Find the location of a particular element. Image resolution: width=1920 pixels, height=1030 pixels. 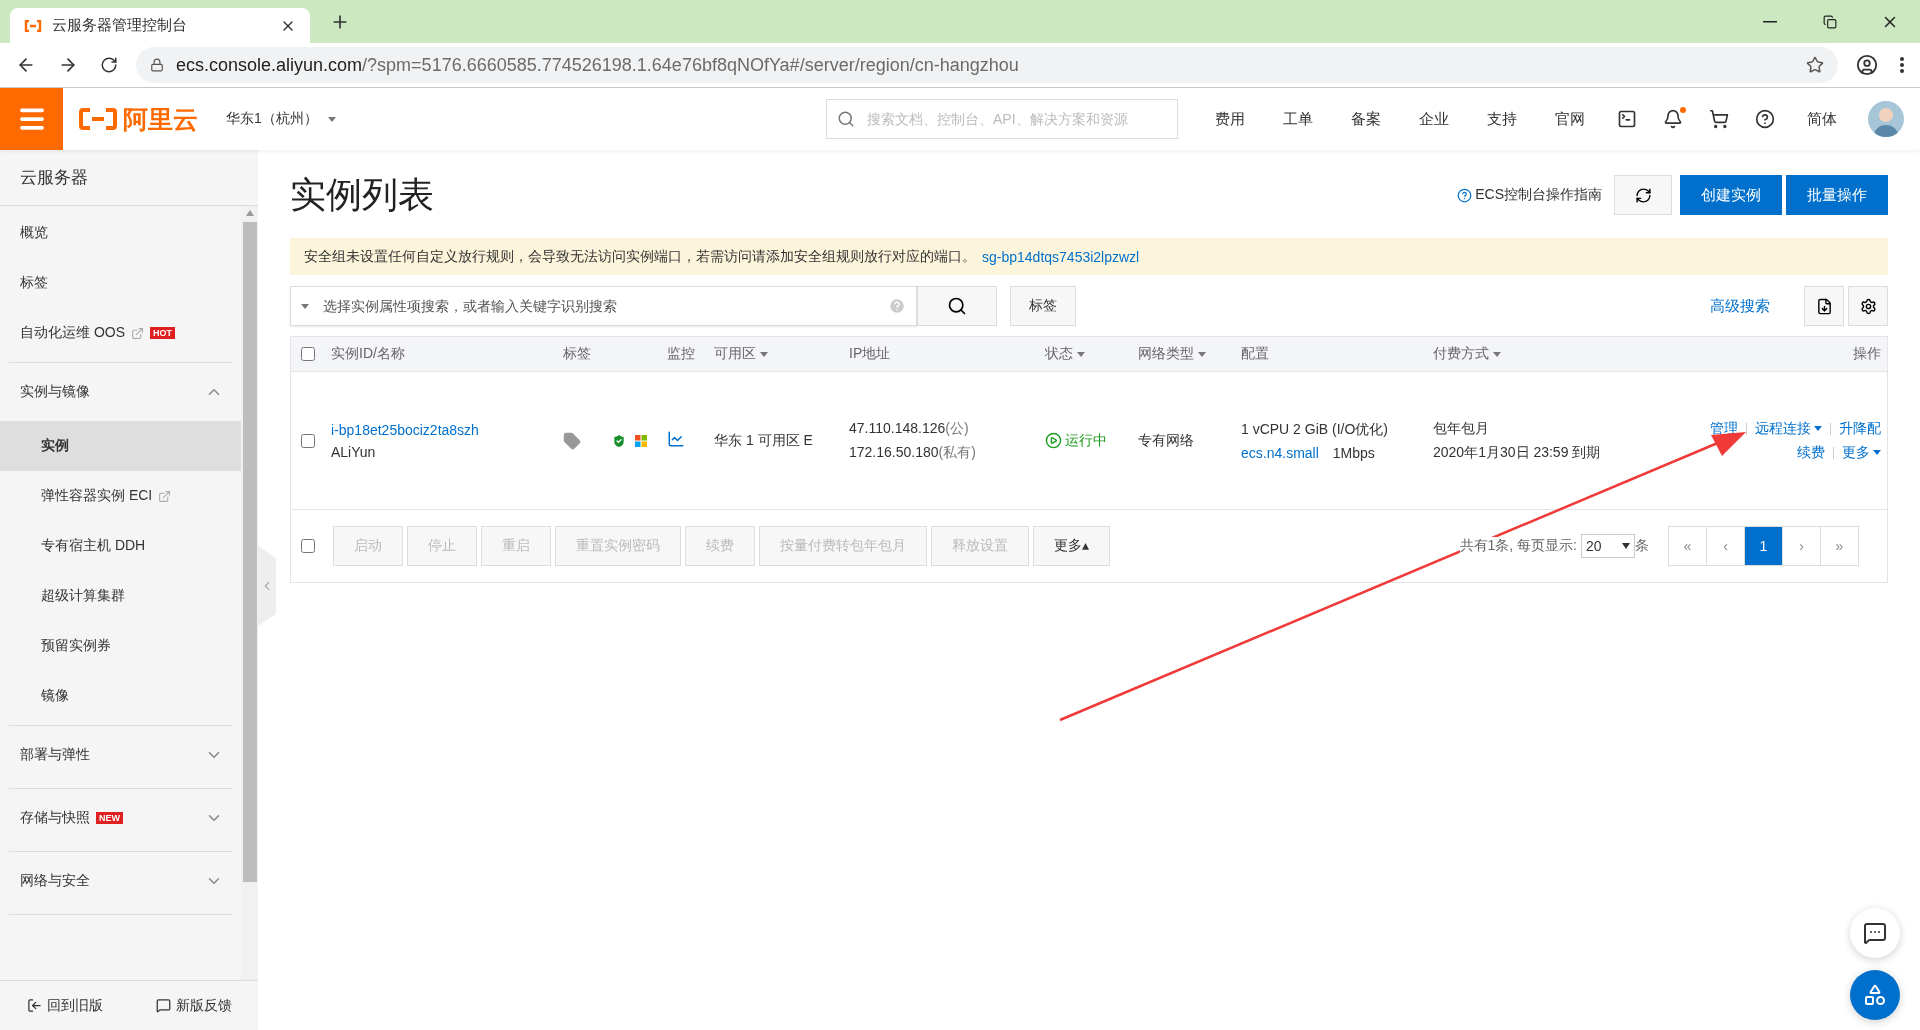

play-circle-icon is located at coordinates (1053, 440).